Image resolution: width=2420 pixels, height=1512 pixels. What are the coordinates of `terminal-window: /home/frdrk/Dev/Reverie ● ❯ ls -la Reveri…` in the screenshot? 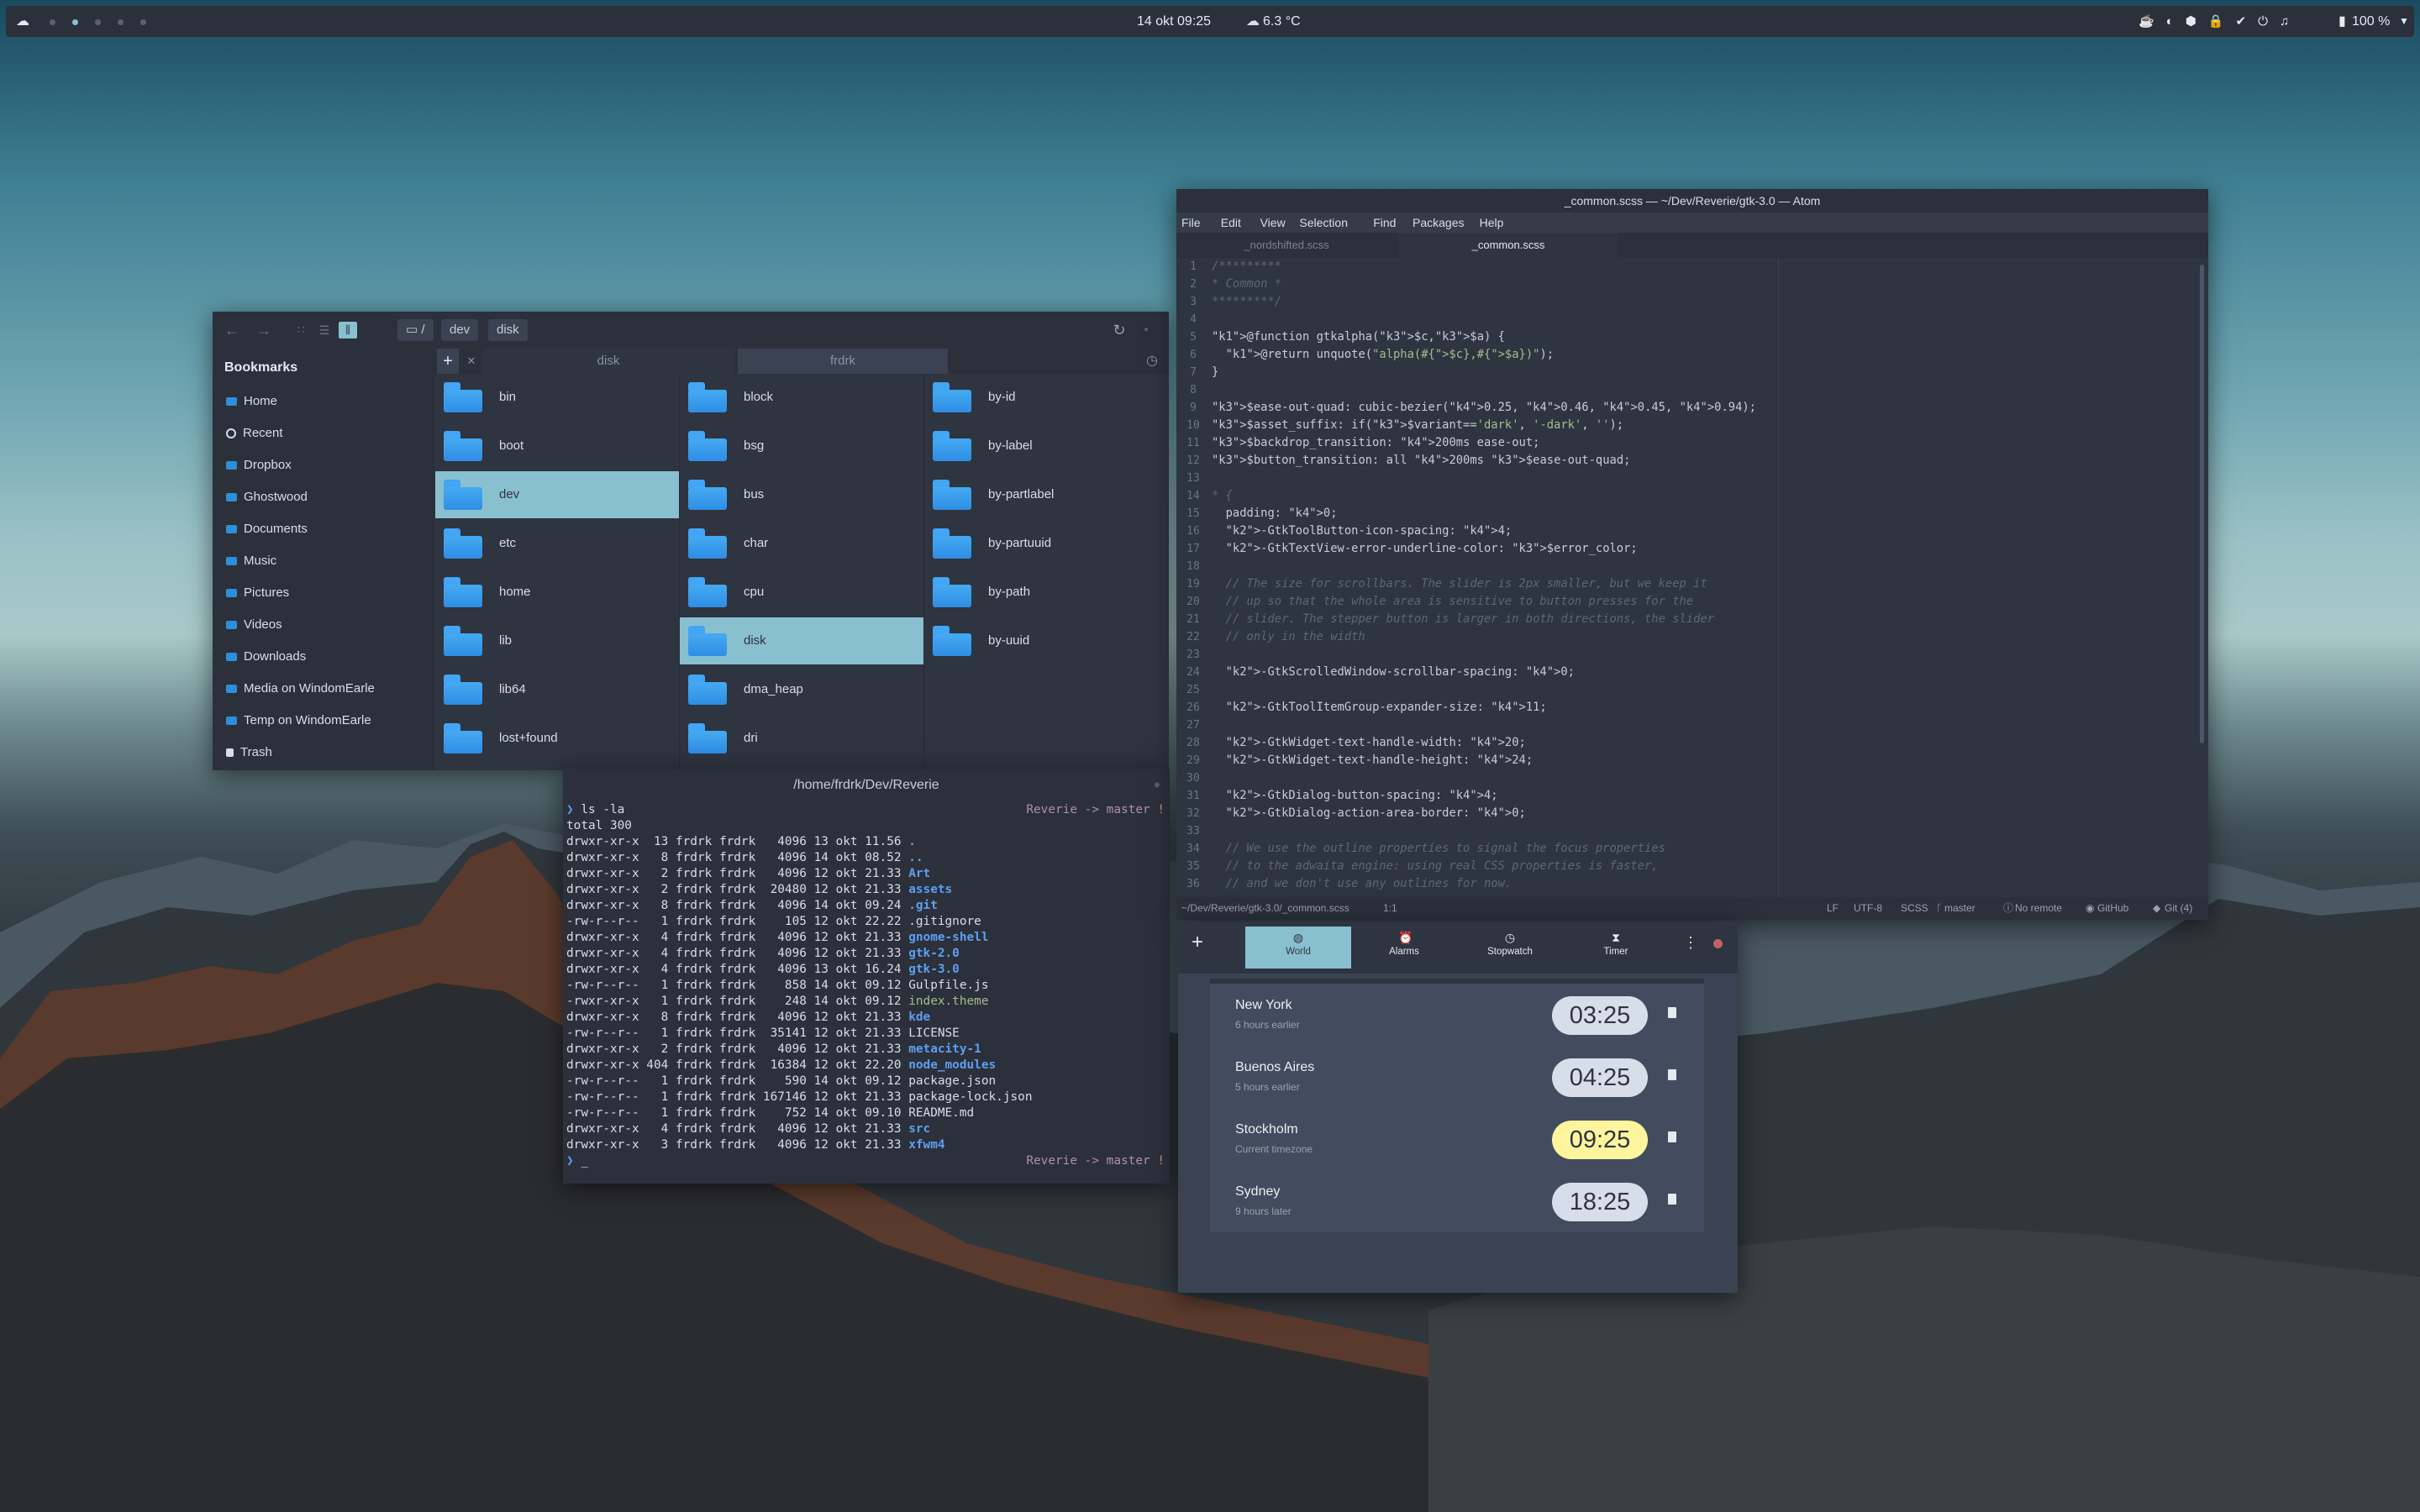 It's located at (867, 976).